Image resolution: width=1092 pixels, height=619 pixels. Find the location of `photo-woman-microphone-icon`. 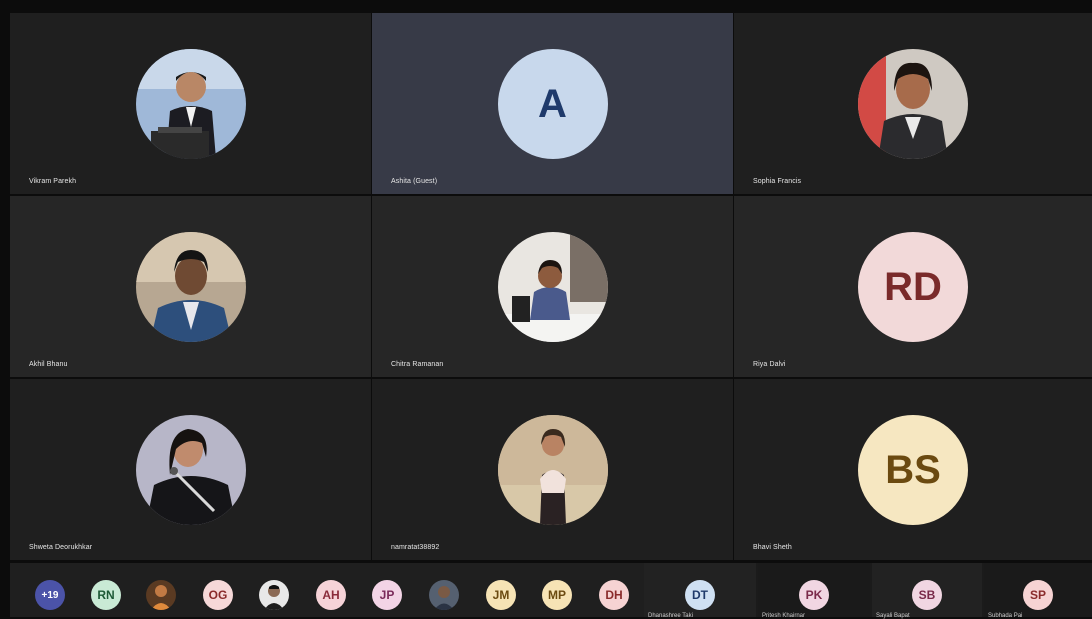

photo-woman-microphone-icon is located at coordinates (190, 470).